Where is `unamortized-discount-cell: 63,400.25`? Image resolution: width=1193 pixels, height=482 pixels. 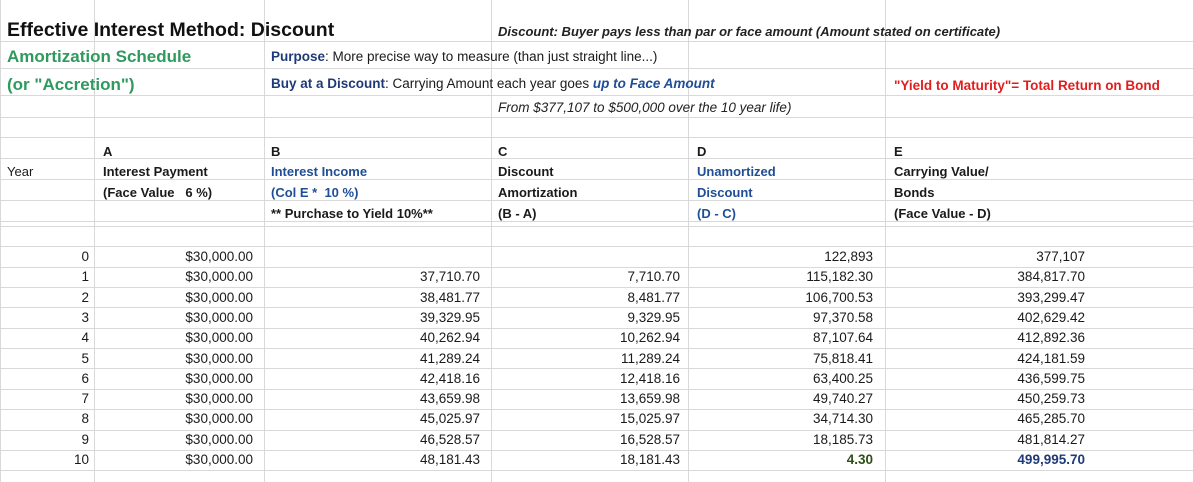 unamortized-discount-cell: 63,400.25 is located at coordinates (842, 378).